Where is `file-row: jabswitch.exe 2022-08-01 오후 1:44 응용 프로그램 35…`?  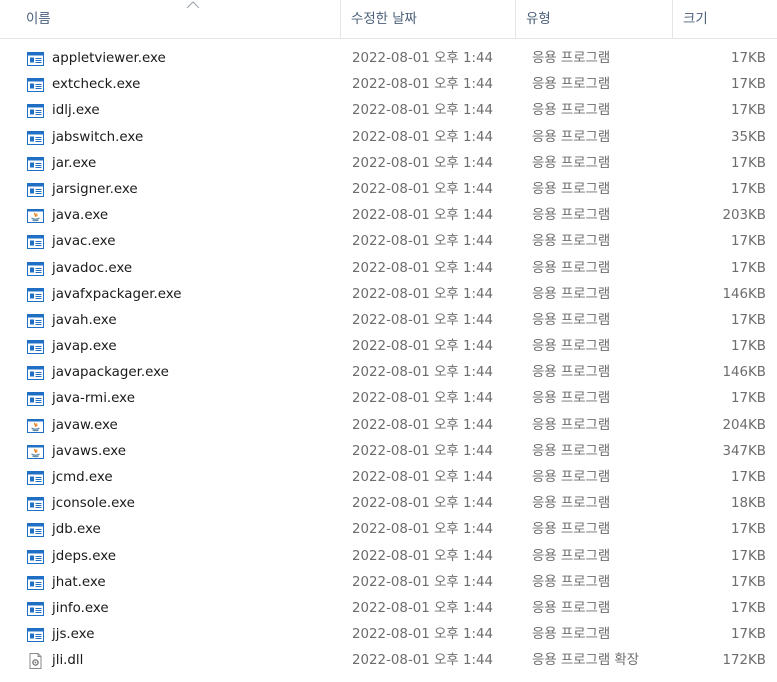
file-row: jabswitch.exe 2022-08-01 오후 1:44 응용 프로그램 35… is located at coordinates (388, 138).